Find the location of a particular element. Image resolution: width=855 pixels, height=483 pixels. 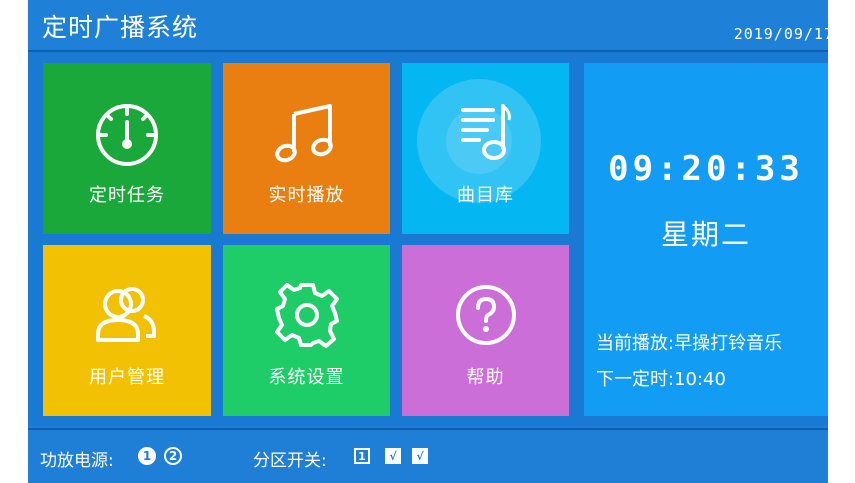

users-icon is located at coordinates (127, 315).